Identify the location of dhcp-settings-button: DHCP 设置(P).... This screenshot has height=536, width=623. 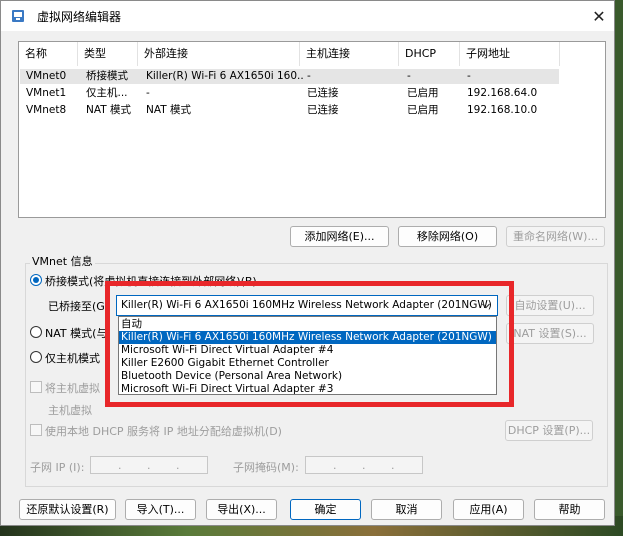
(549, 430).